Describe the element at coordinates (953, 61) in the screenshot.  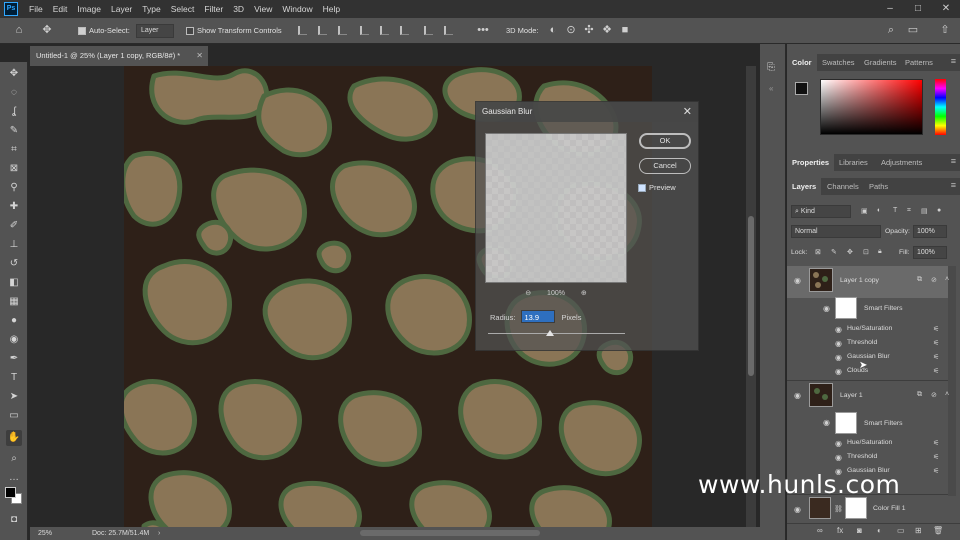
I see `color-panel-menu-icon: ≡` at that location.